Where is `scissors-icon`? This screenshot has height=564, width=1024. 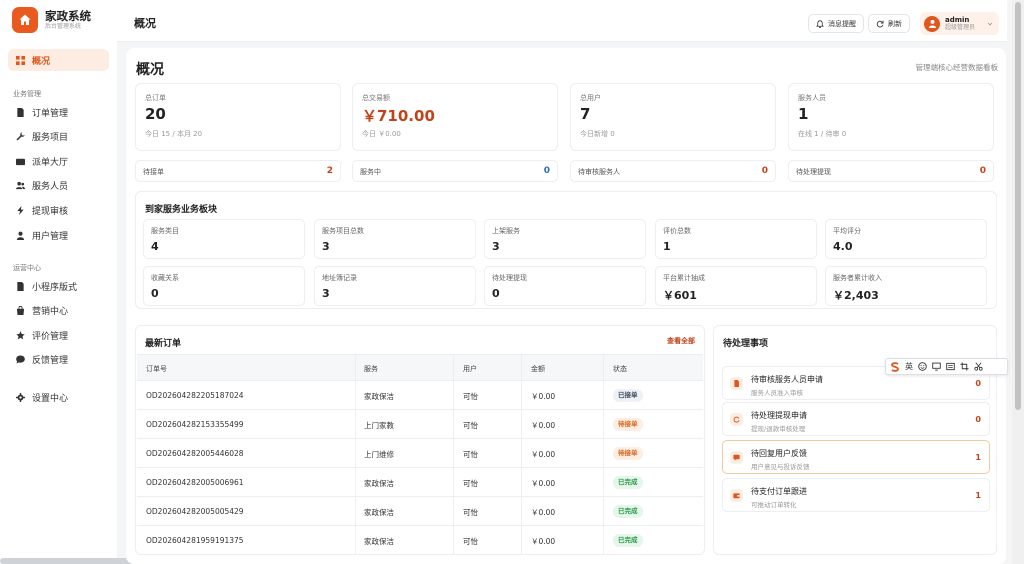 scissors-icon is located at coordinates (978, 366).